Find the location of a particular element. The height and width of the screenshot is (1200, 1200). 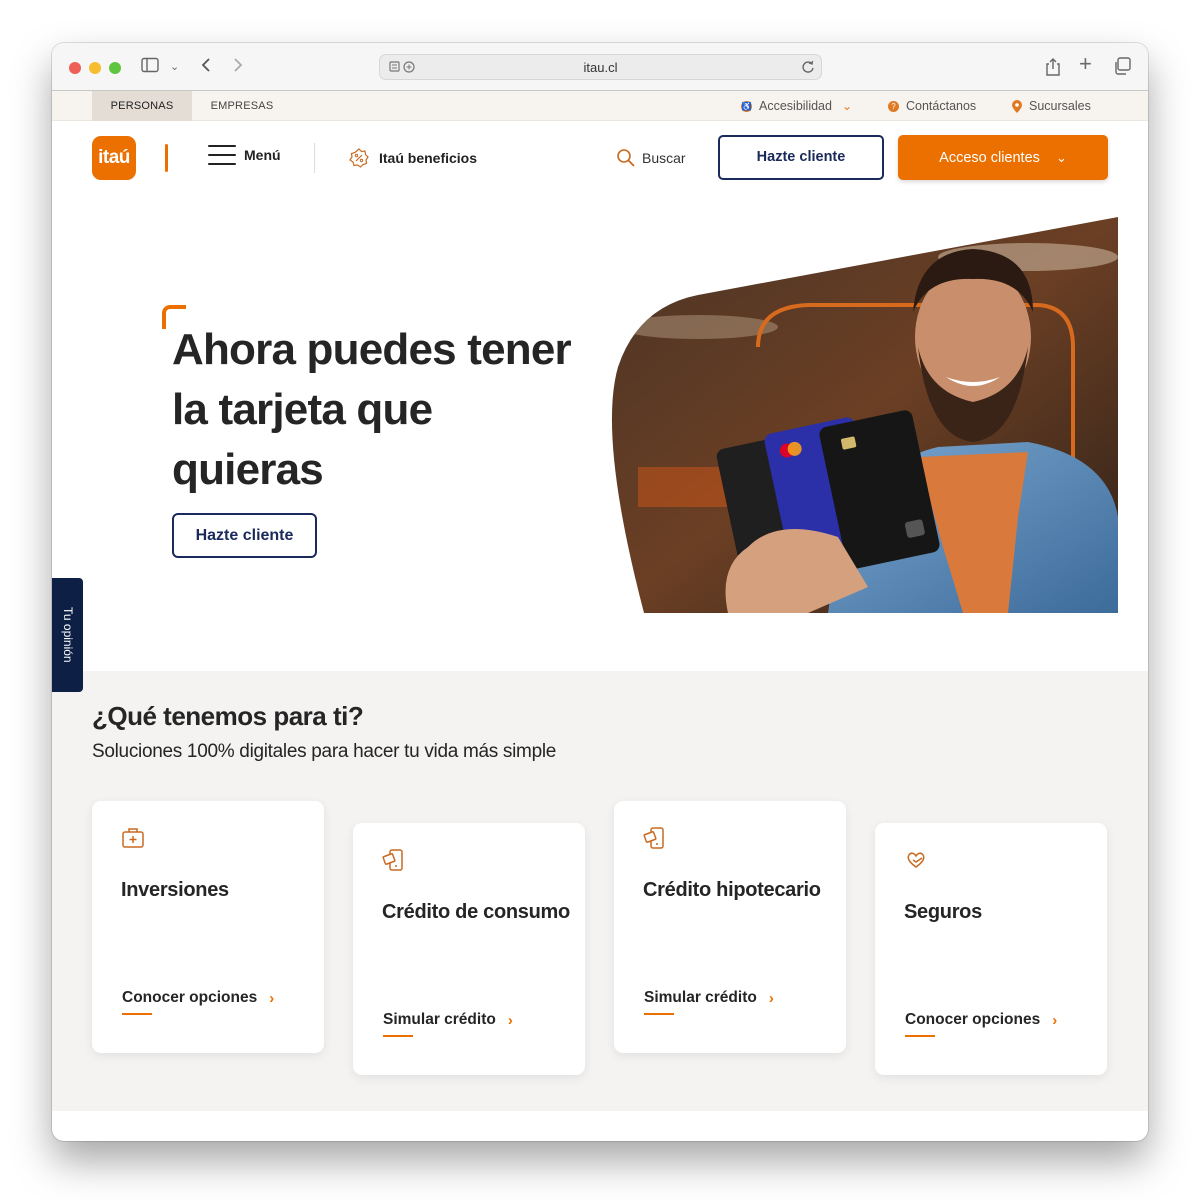

hero-become-client-button: Hazte cliente is located at coordinates (244, 535).